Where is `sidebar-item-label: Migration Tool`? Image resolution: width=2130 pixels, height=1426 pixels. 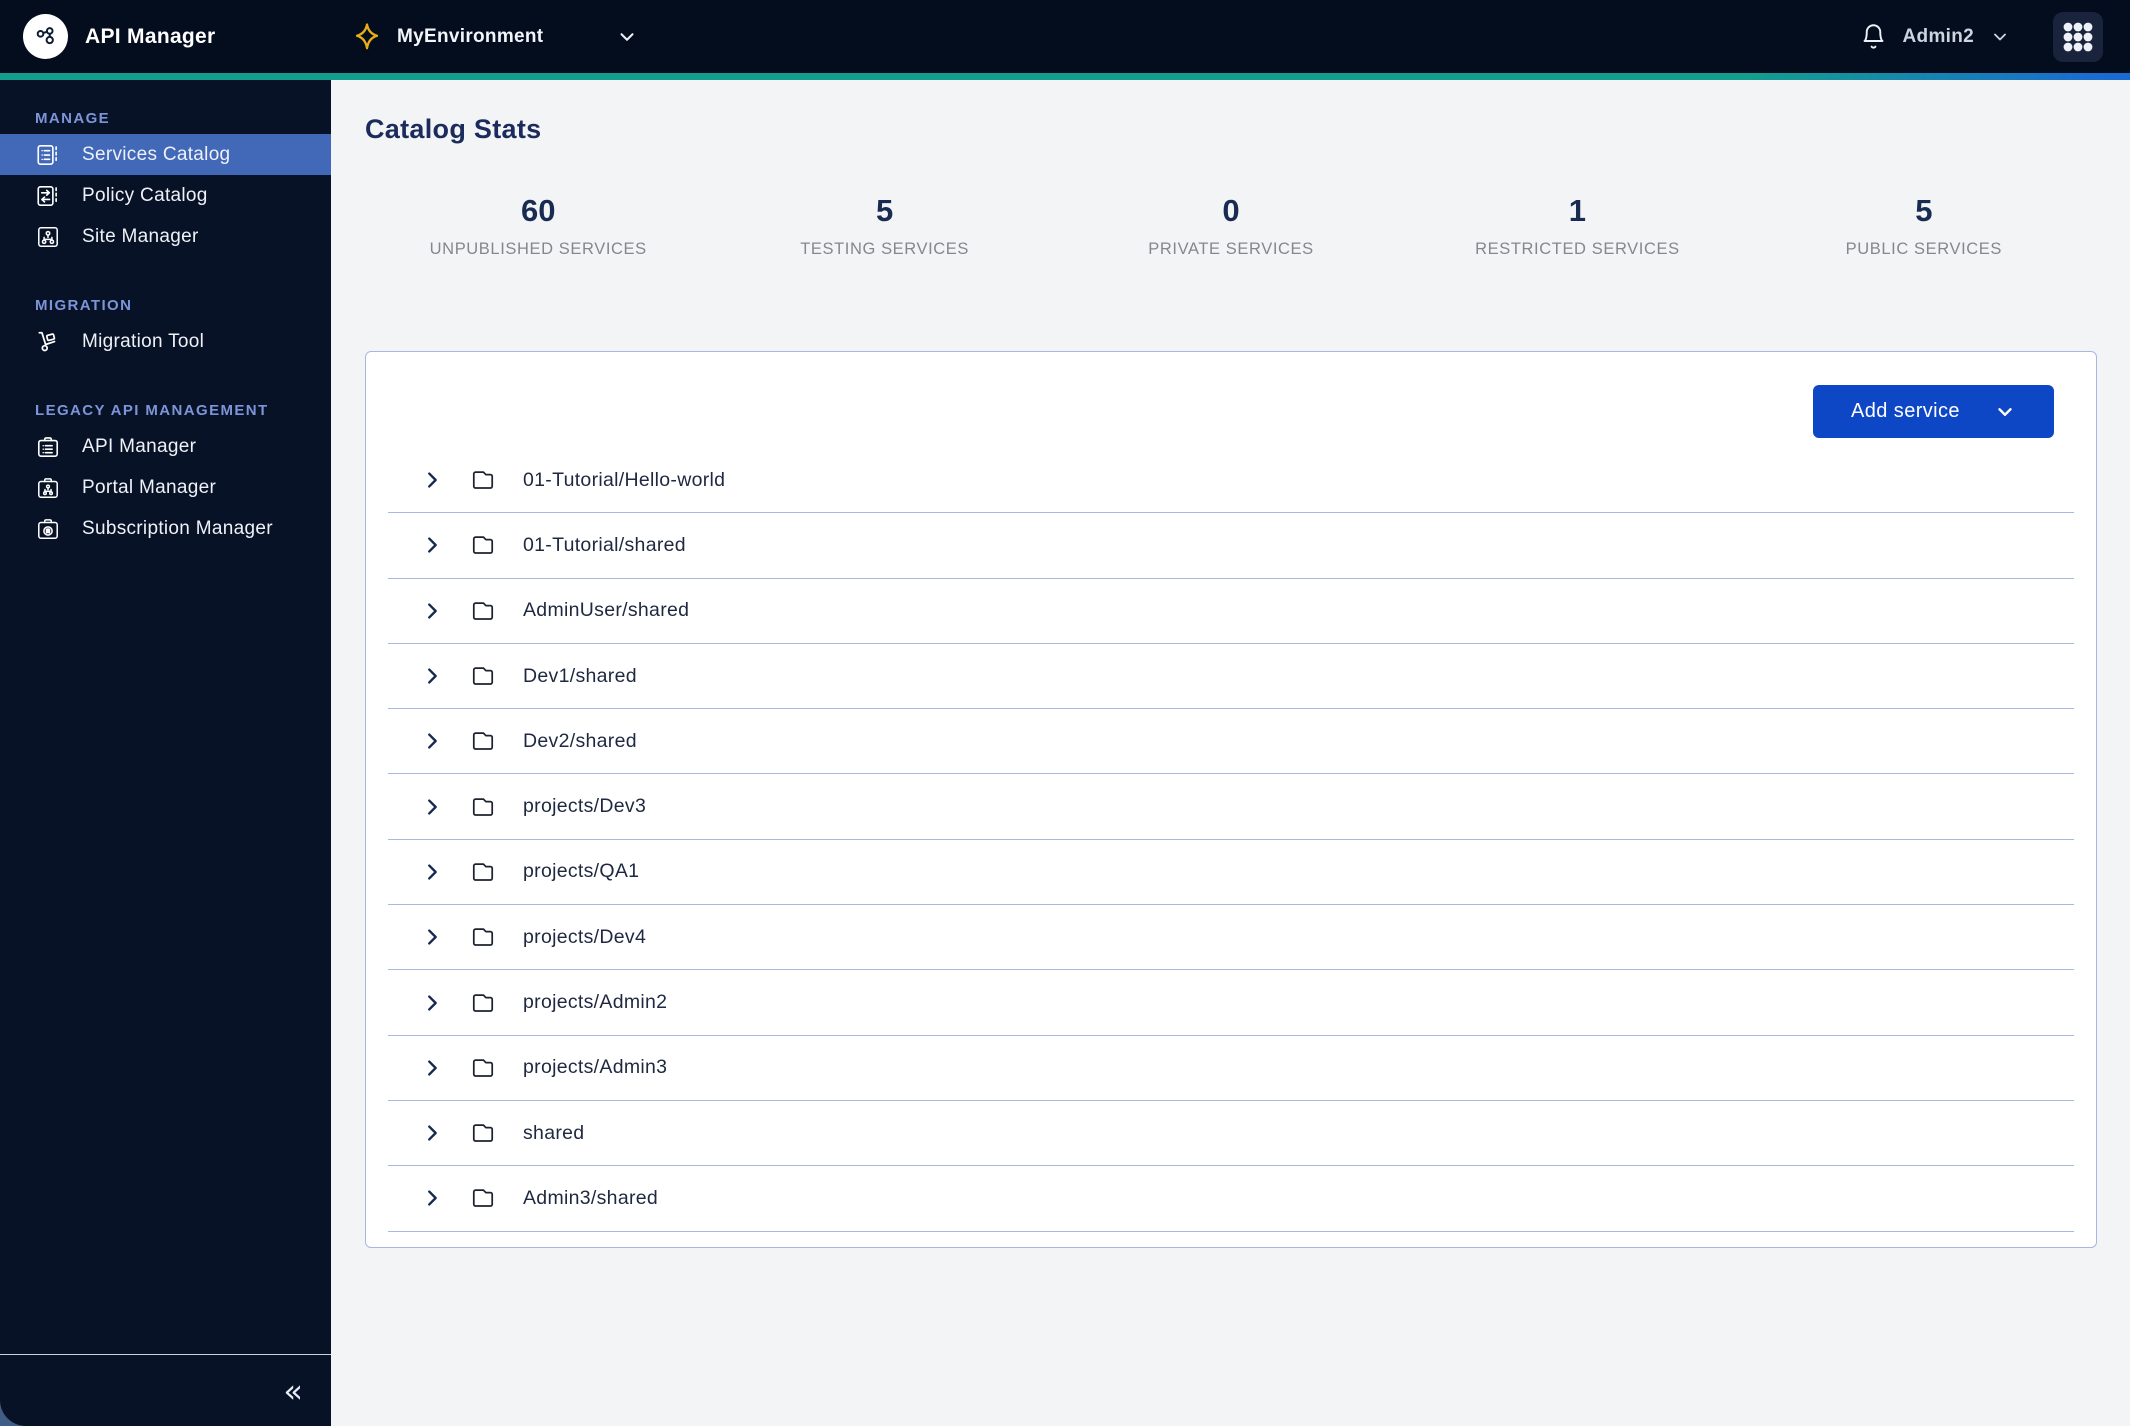
sidebar-item-label: Migration Tool is located at coordinates (143, 341).